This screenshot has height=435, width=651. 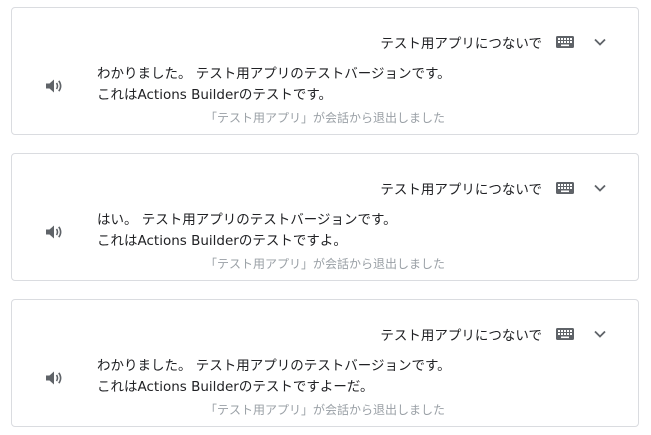 I want to click on response-line: これはActions Builderのテストですよ。, so click(x=222, y=241).